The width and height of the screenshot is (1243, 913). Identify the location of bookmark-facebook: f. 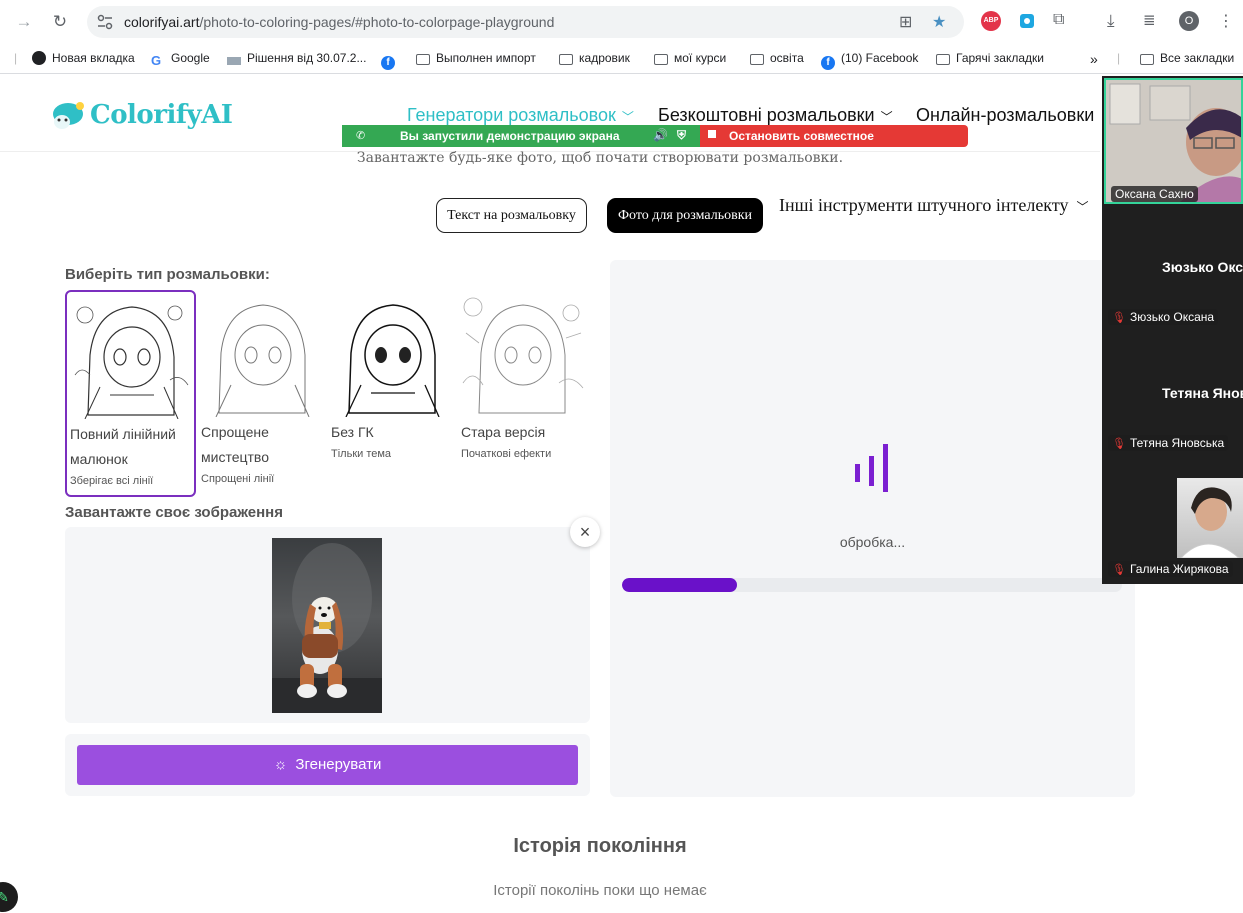
(391, 60).